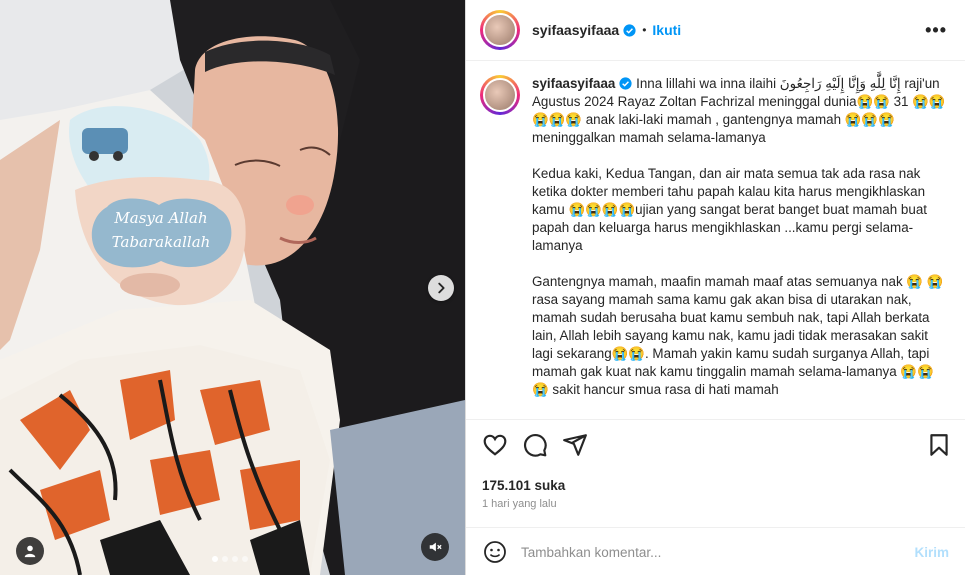  What do you see at coordinates (535, 445) in the screenshot?
I see `comment-icon` at bounding box center [535, 445].